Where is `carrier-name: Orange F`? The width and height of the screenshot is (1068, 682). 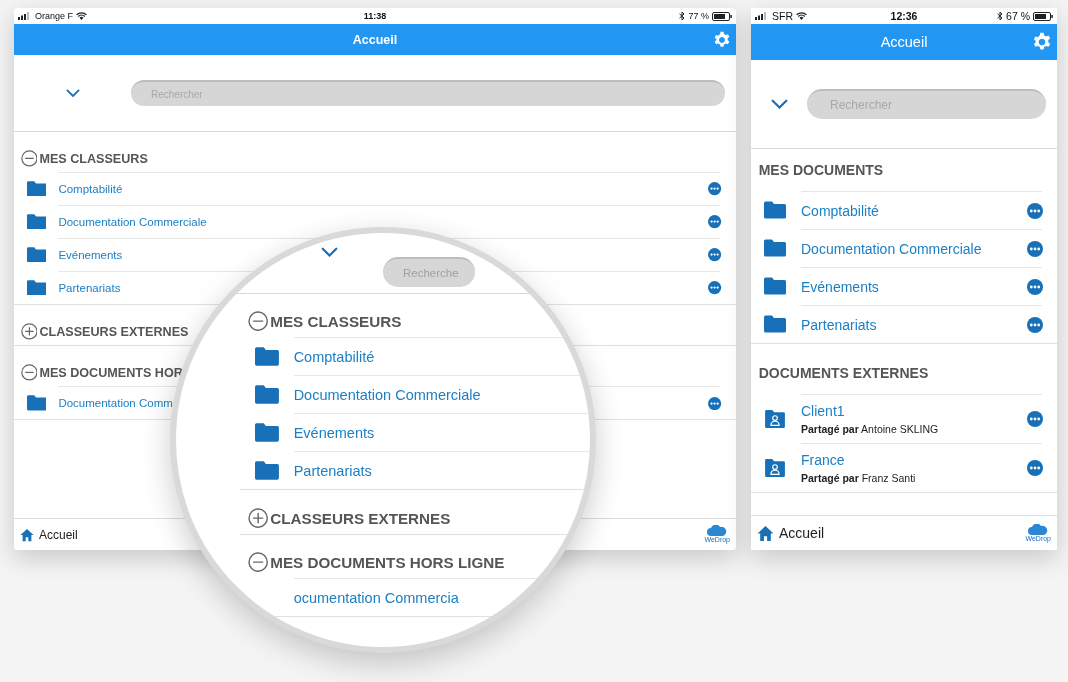
carrier-name: Orange F is located at coordinates (54, 16).